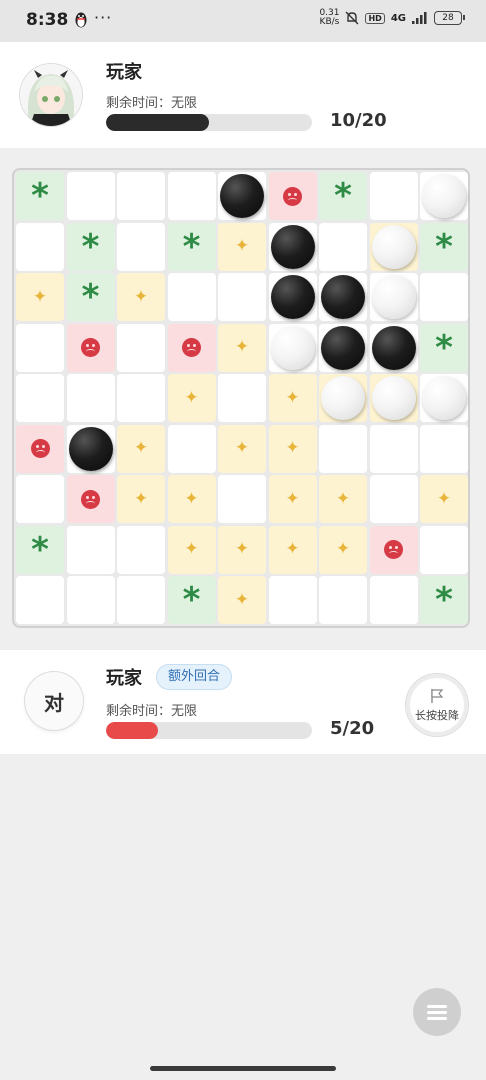 This screenshot has width=486, height=1080. Describe the element at coordinates (437, 705) in the screenshot. I see `surrender-button: 长按投降` at that location.